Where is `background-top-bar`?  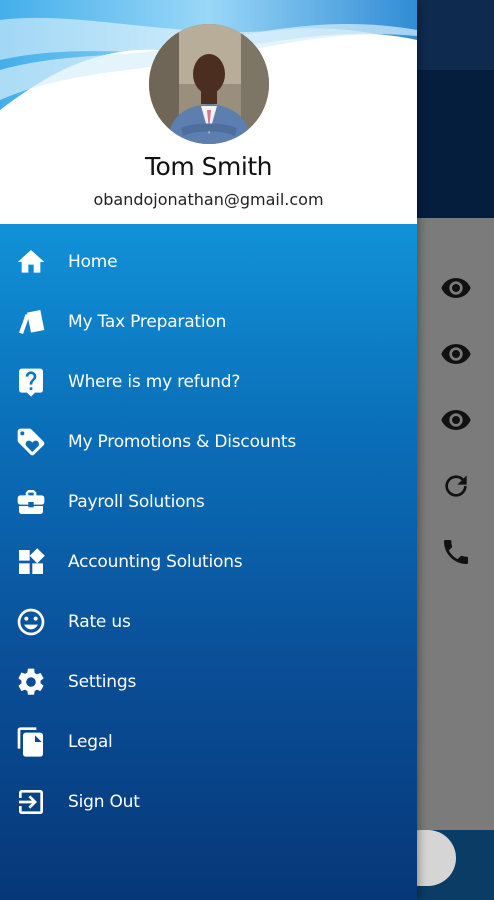 background-top-bar is located at coordinates (455, 35).